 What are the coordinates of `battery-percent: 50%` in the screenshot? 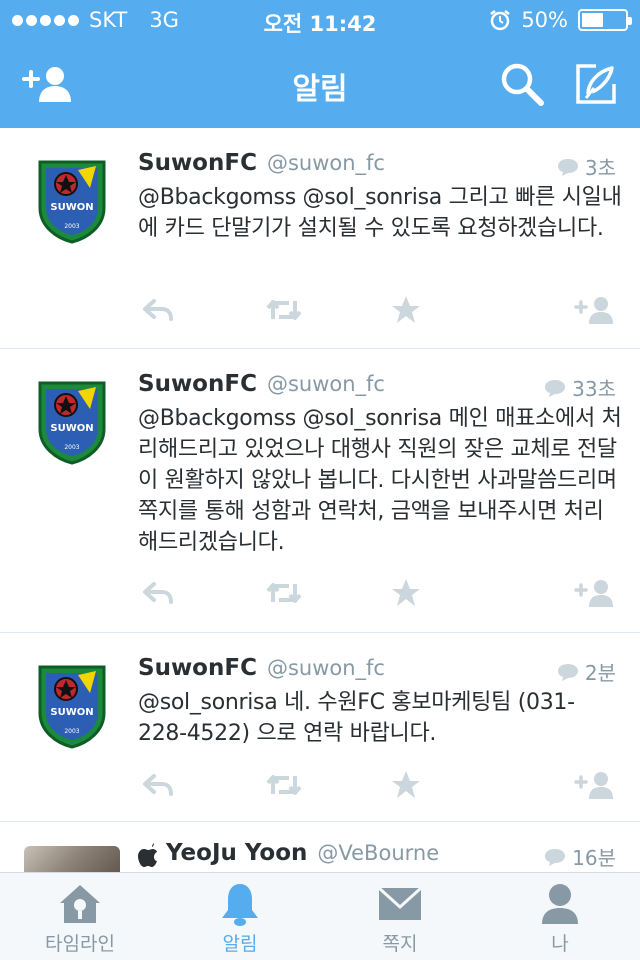 It's located at (544, 20).